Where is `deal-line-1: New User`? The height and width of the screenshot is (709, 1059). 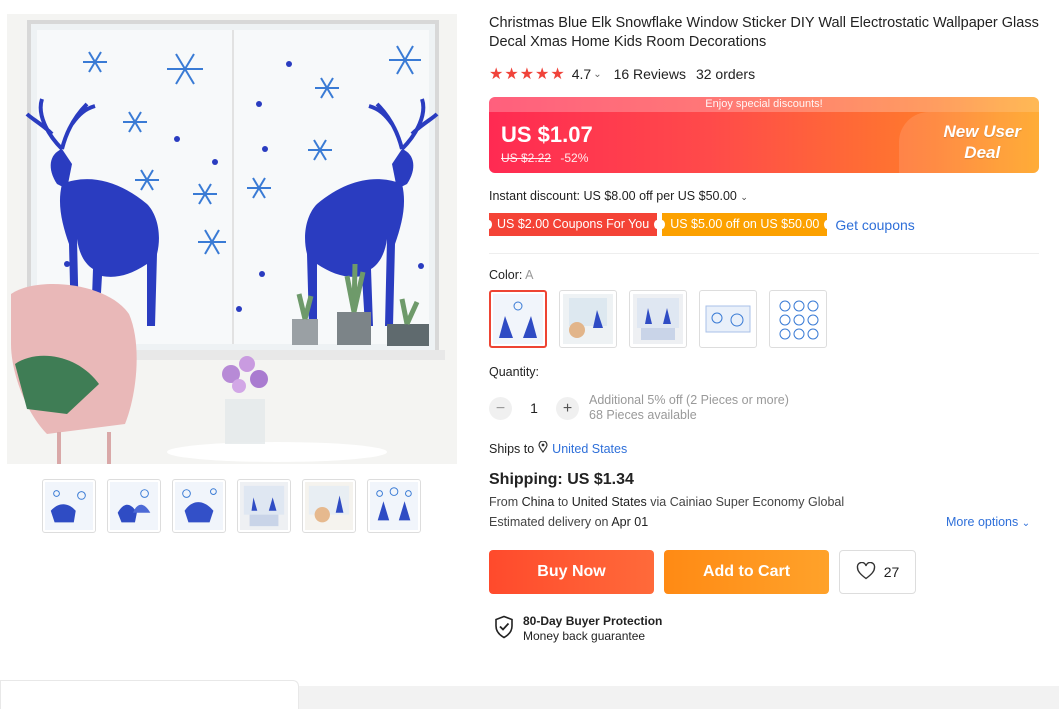 deal-line-1: New User is located at coordinates (982, 131).